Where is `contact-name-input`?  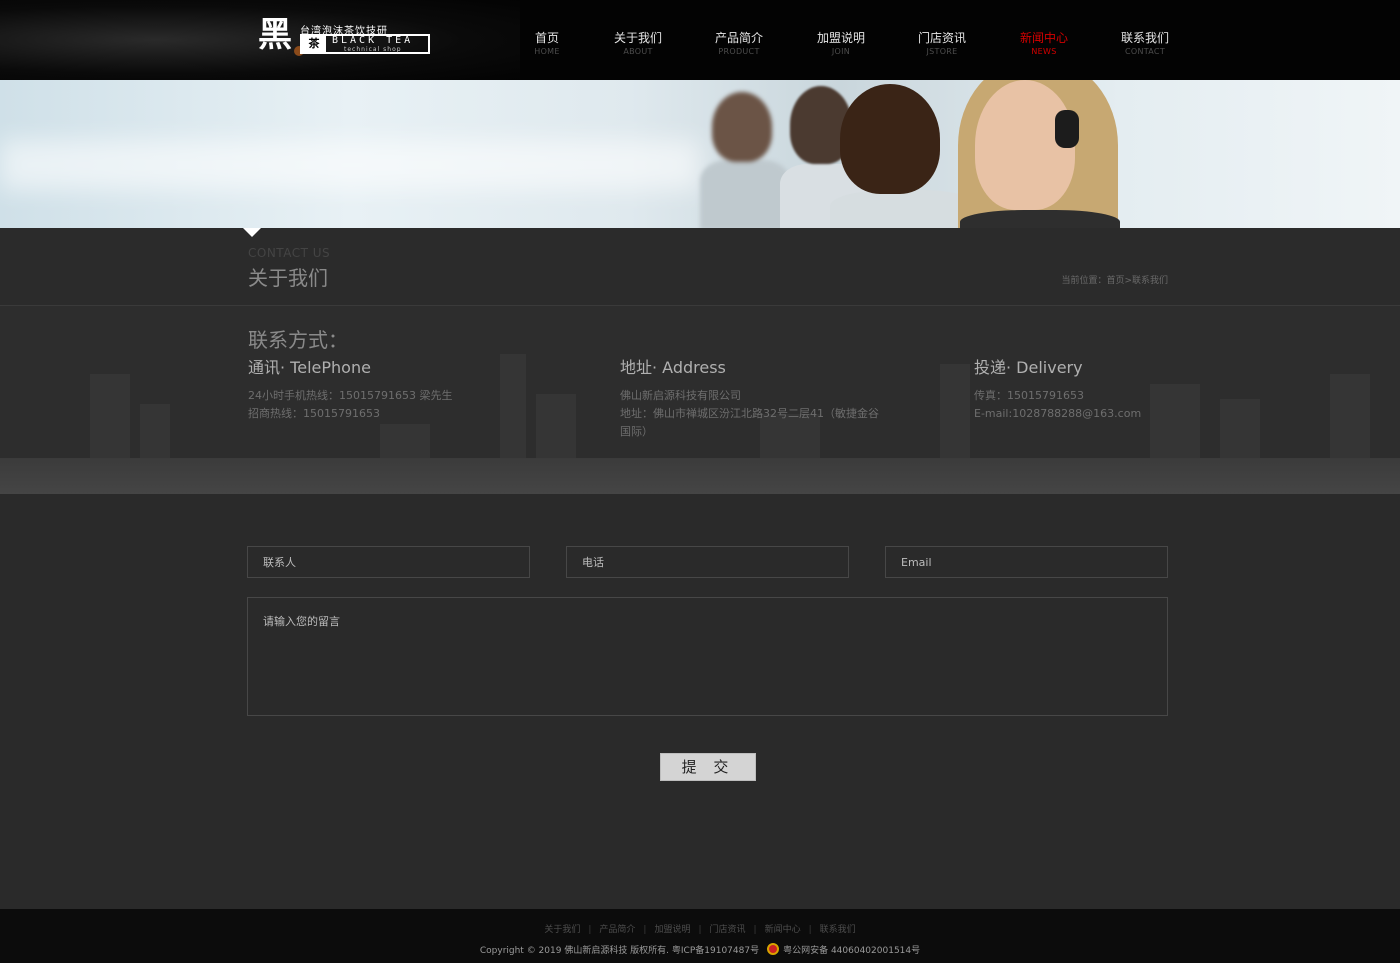 contact-name-input is located at coordinates (388, 562).